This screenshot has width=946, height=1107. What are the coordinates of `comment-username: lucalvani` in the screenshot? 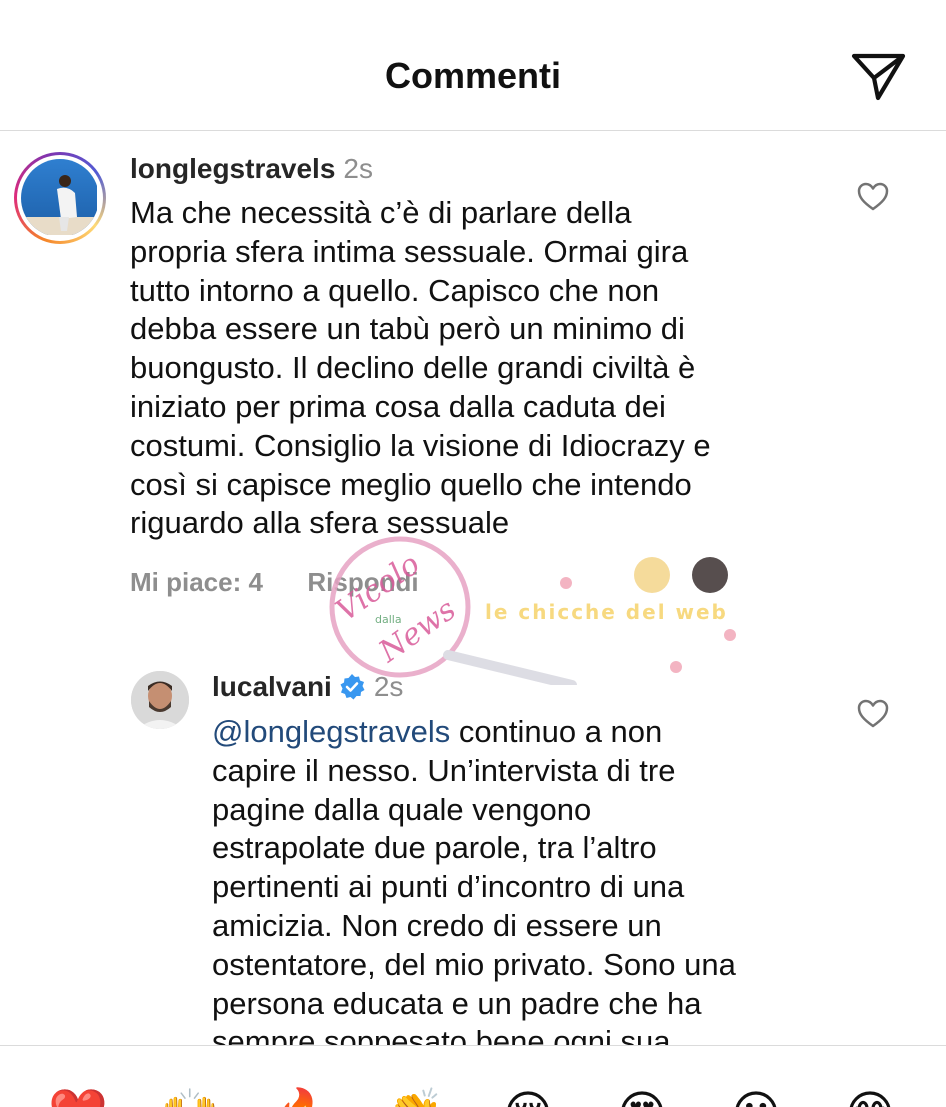 It's located at (272, 687).